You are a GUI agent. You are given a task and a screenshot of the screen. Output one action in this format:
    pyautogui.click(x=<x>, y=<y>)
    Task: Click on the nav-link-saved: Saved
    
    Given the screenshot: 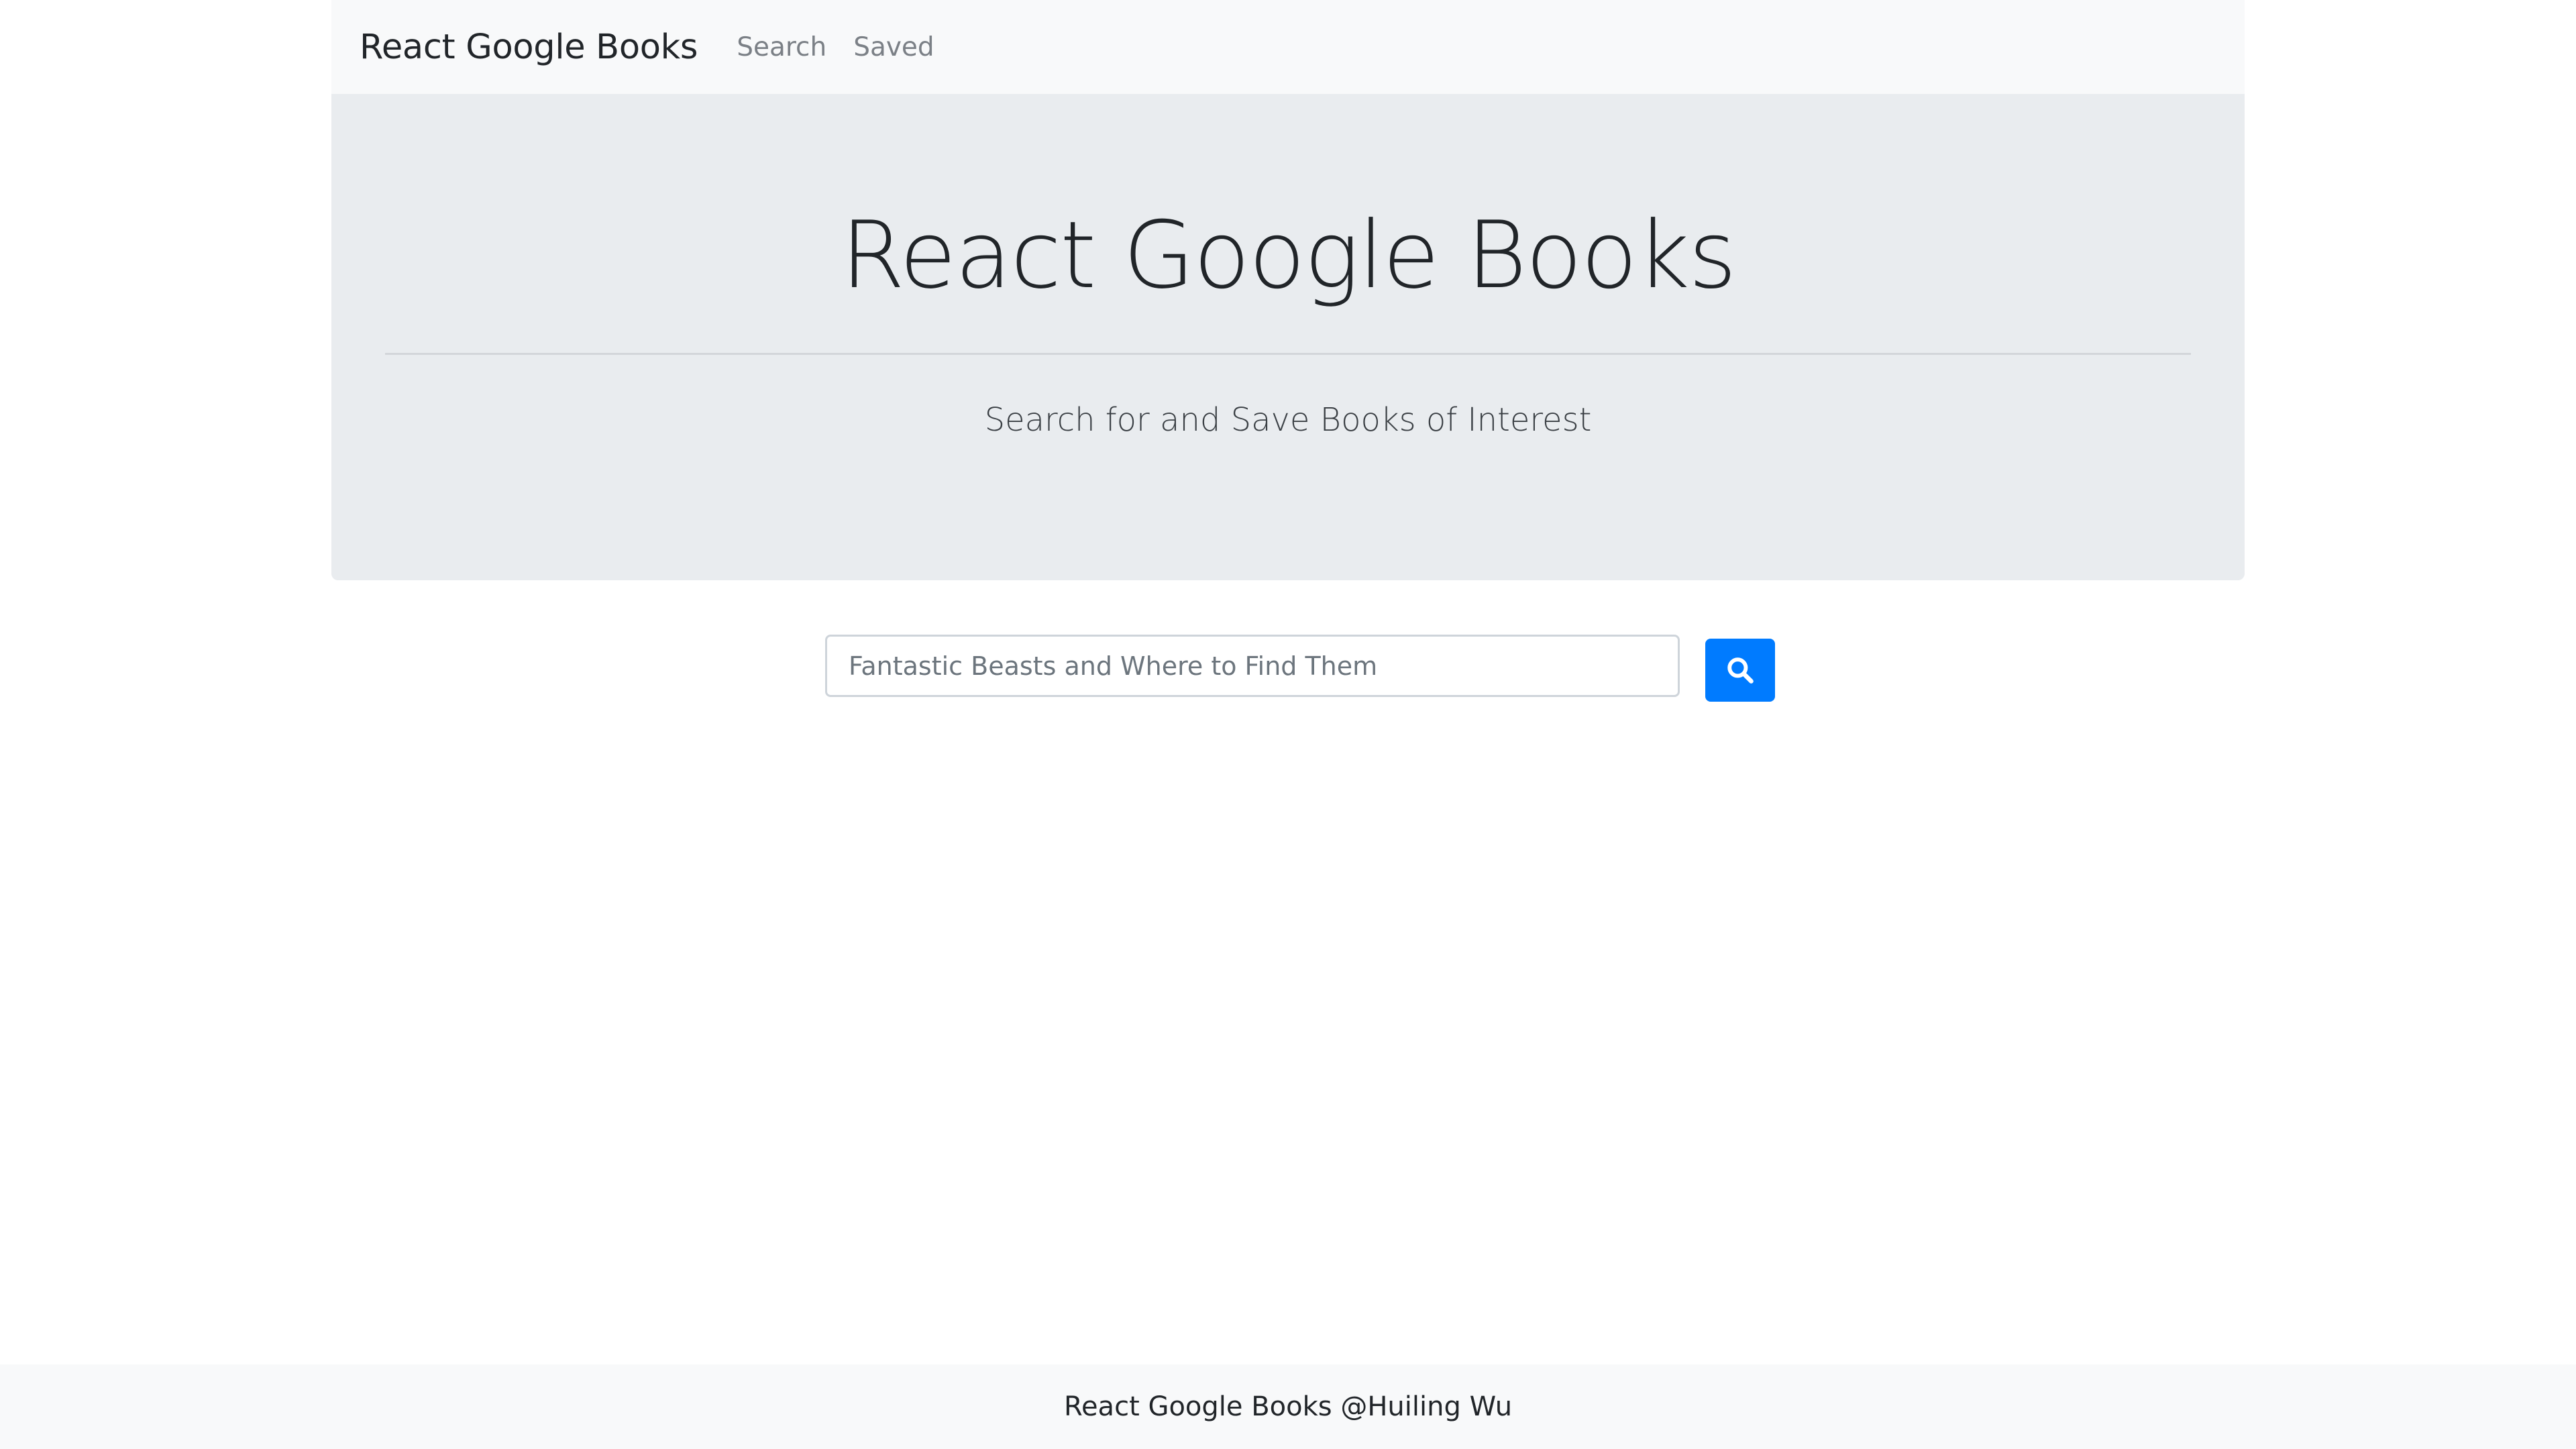 What is the action you would take?
    pyautogui.click(x=893, y=47)
    